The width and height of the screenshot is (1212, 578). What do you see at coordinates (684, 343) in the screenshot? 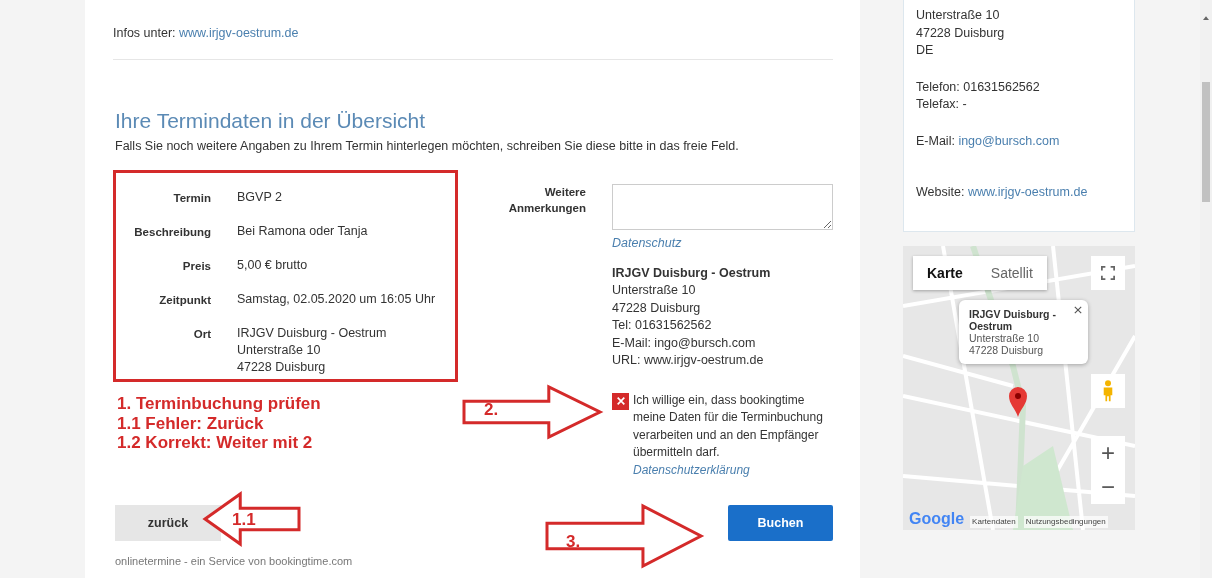
I see `provider-detail: E-Mail: ingo@bursch.com` at bounding box center [684, 343].